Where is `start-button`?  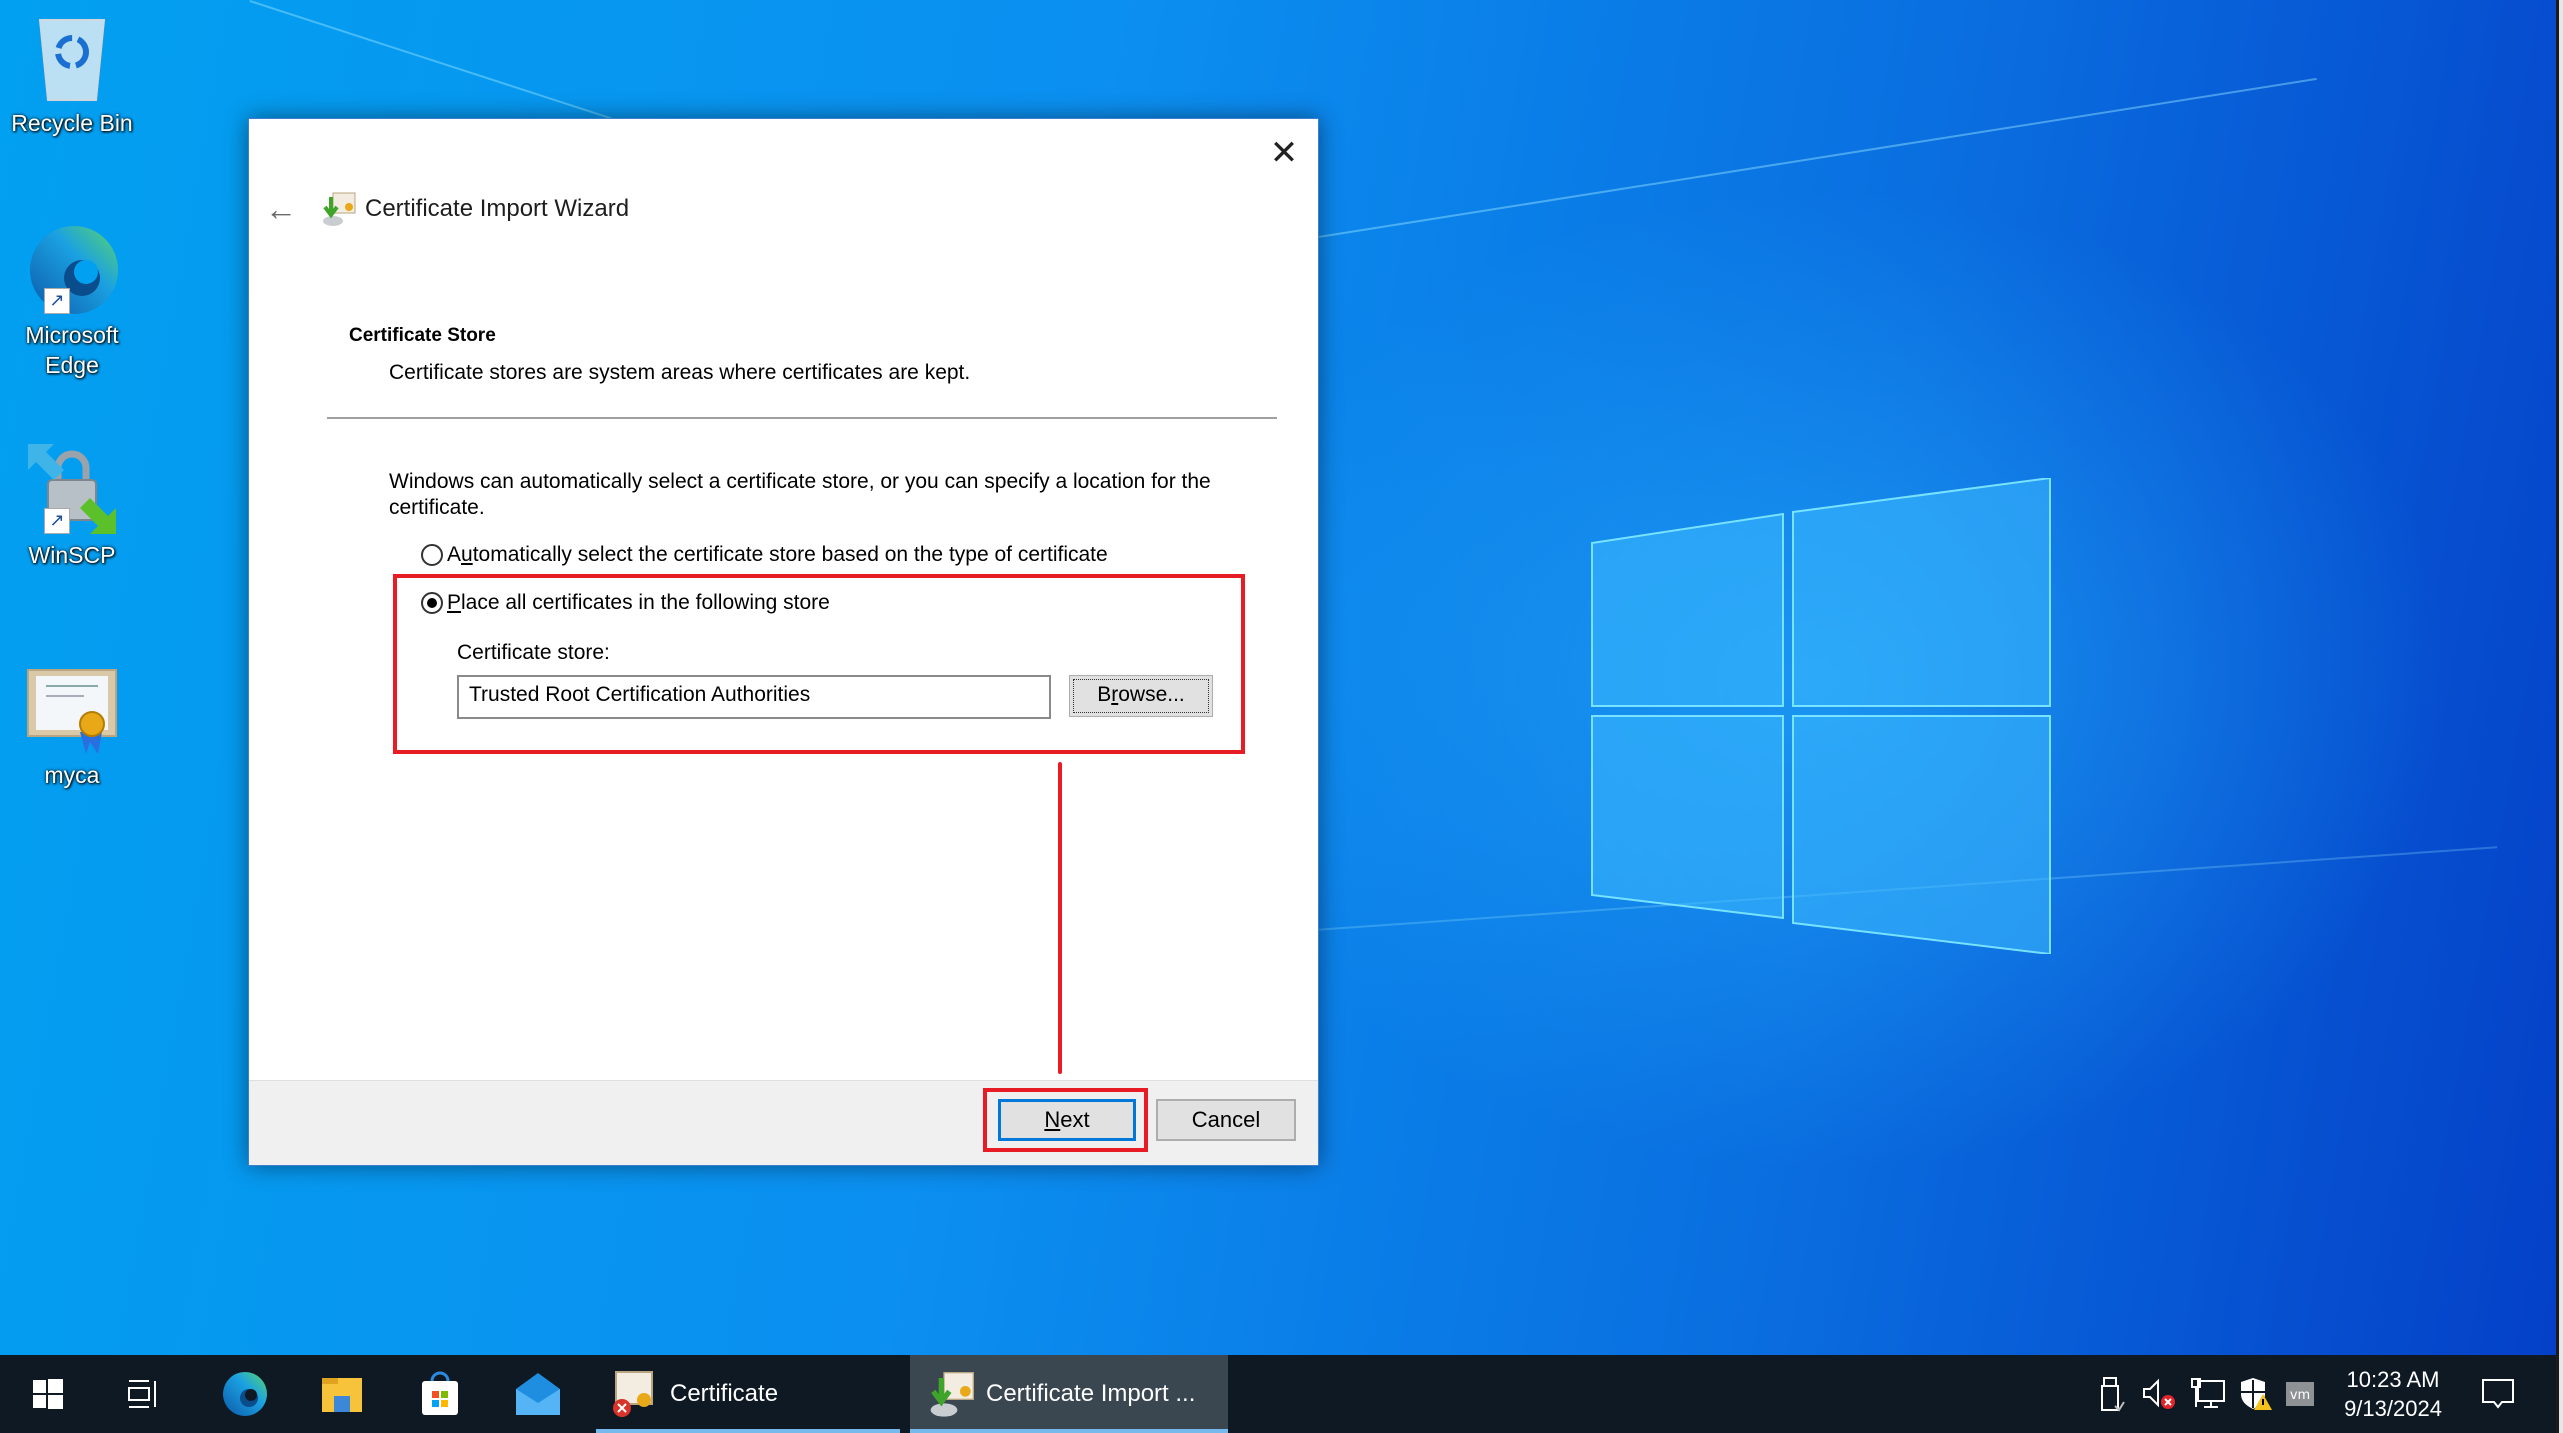
start-button is located at coordinates (48, 1394).